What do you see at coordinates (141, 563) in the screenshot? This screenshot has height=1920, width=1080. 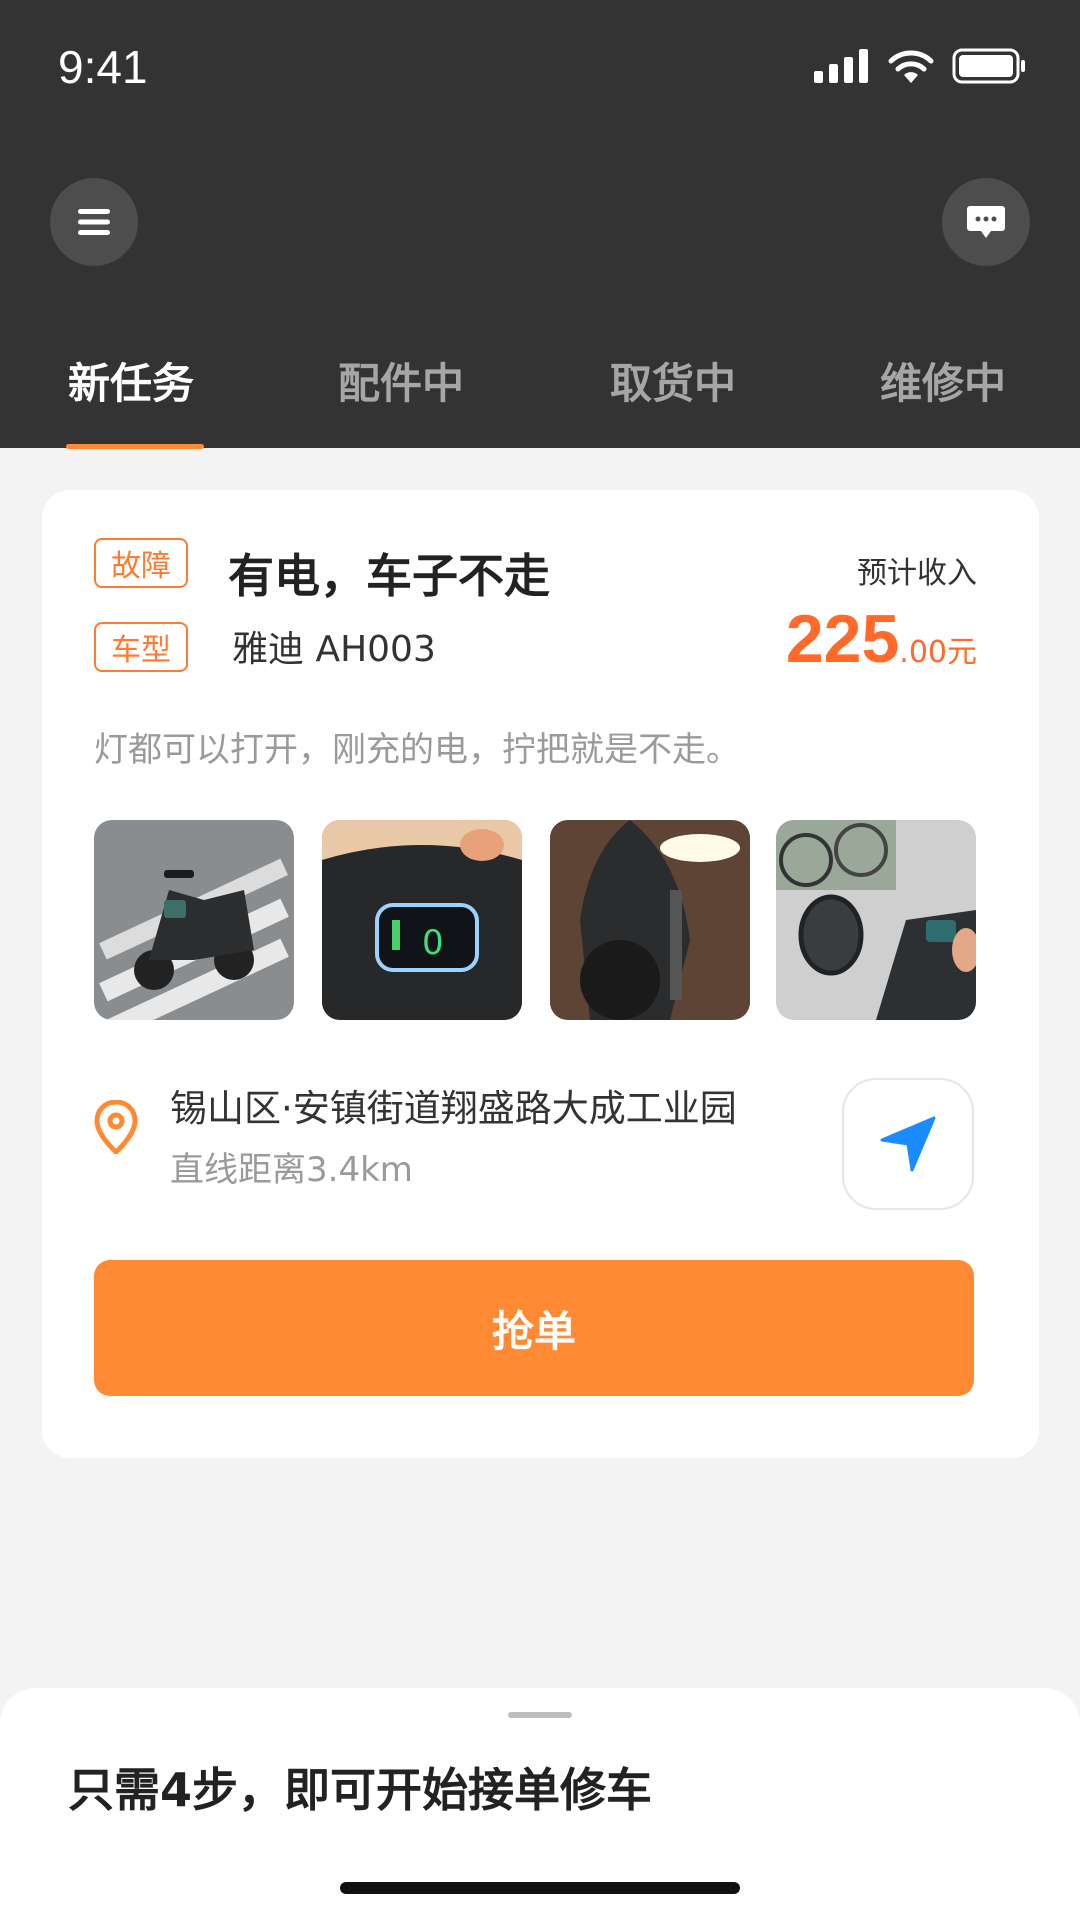 I see `fault-tag: 故障` at bounding box center [141, 563].